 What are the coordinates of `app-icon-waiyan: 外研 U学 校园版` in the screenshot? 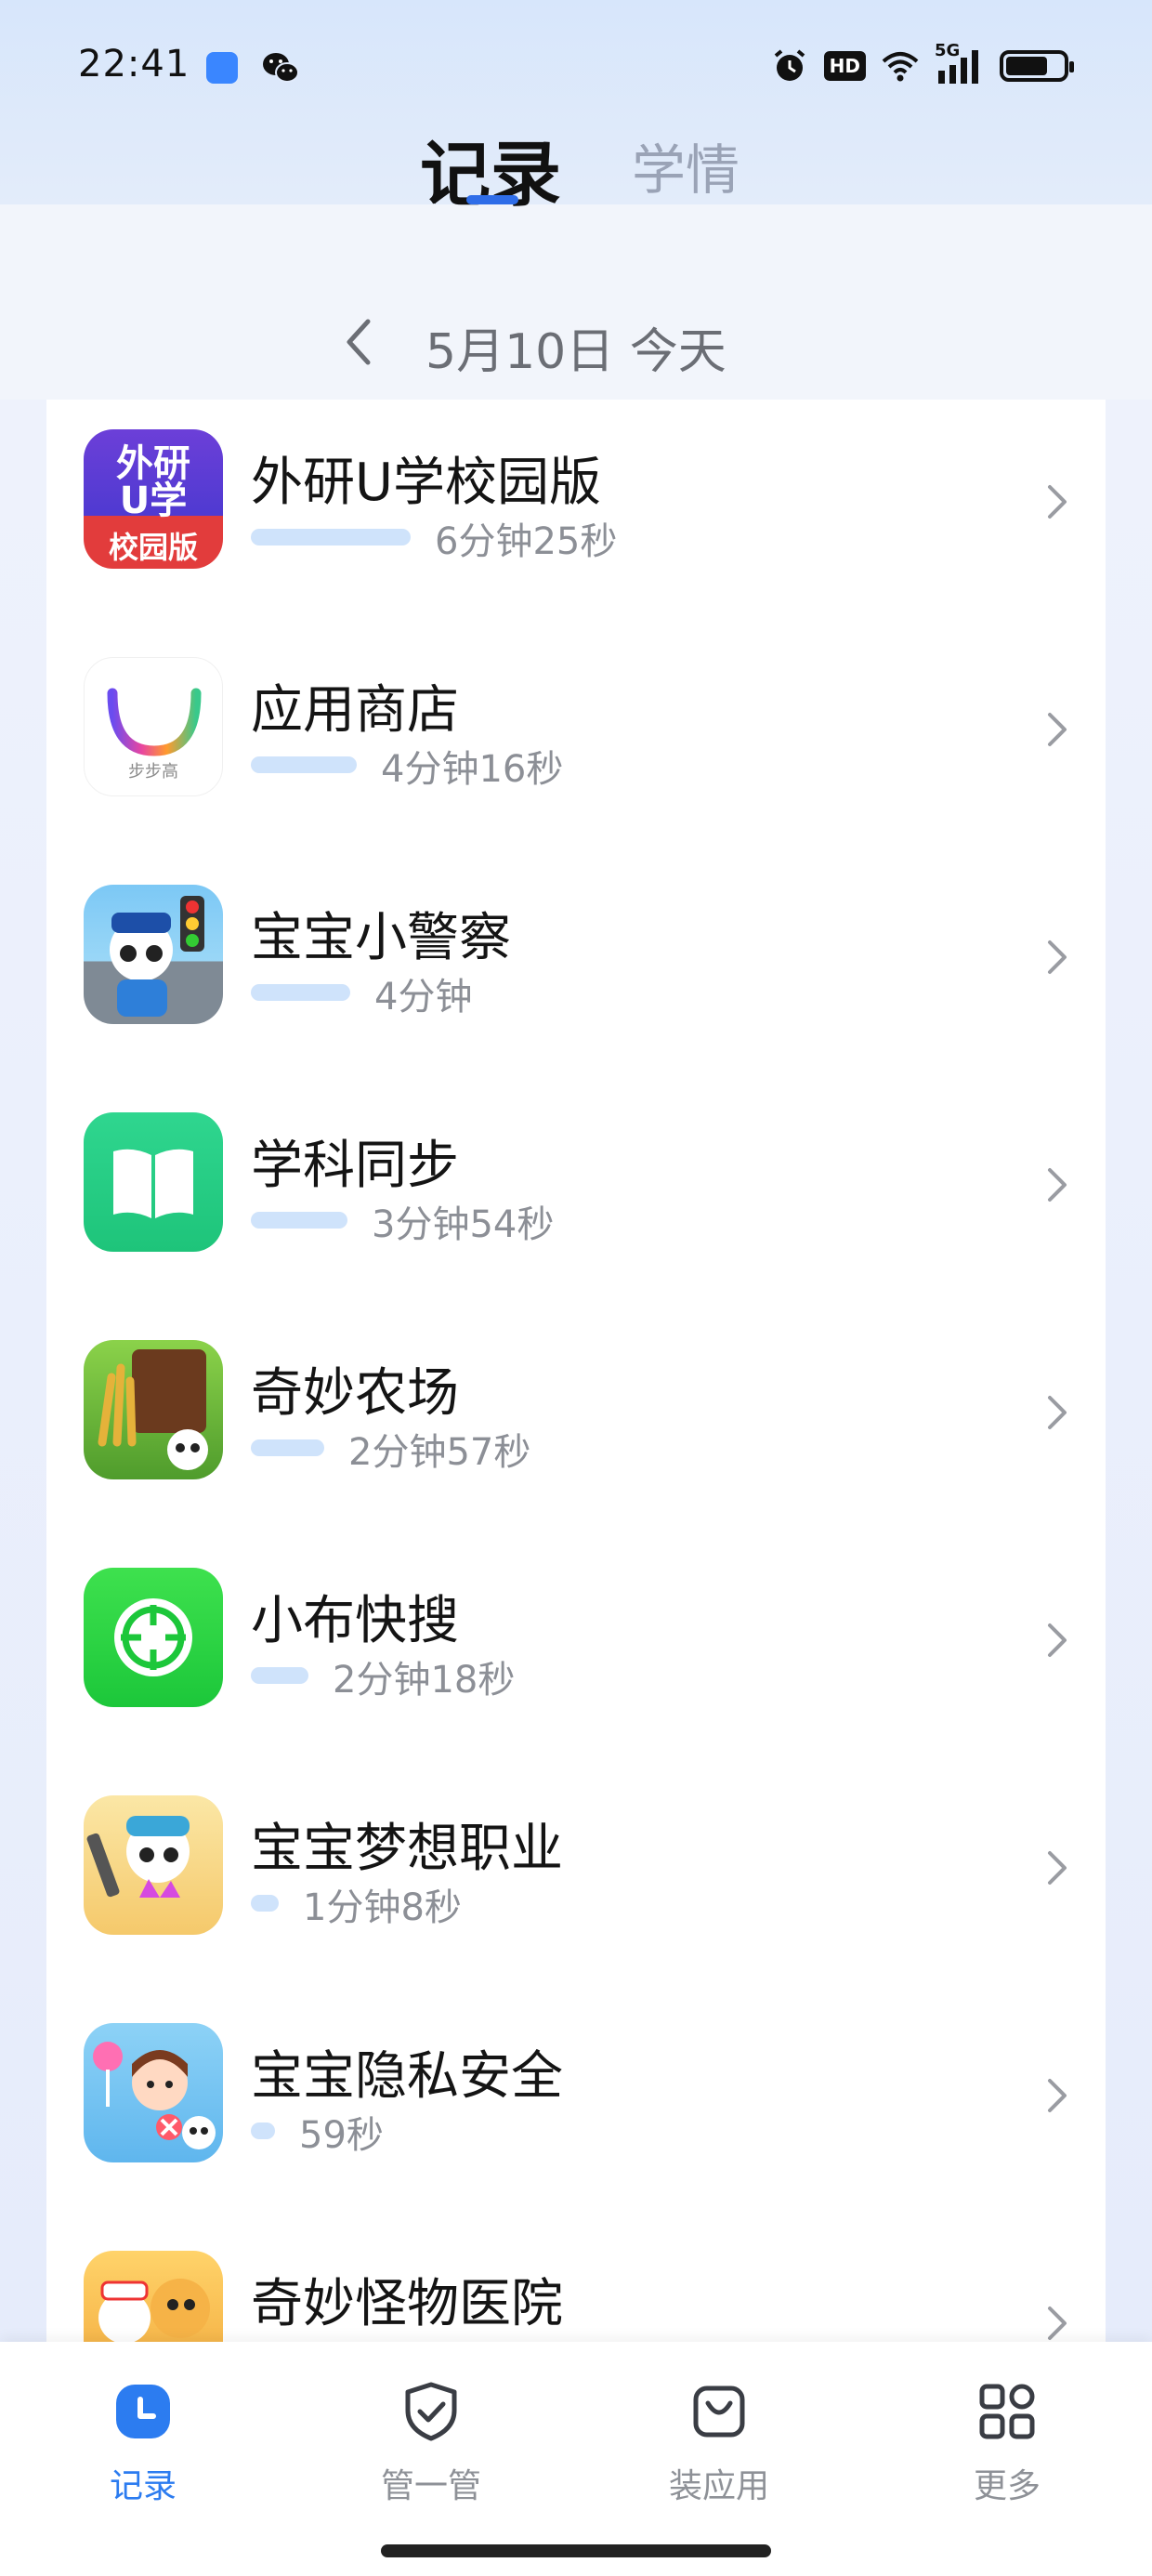 It's located at (153, 499).